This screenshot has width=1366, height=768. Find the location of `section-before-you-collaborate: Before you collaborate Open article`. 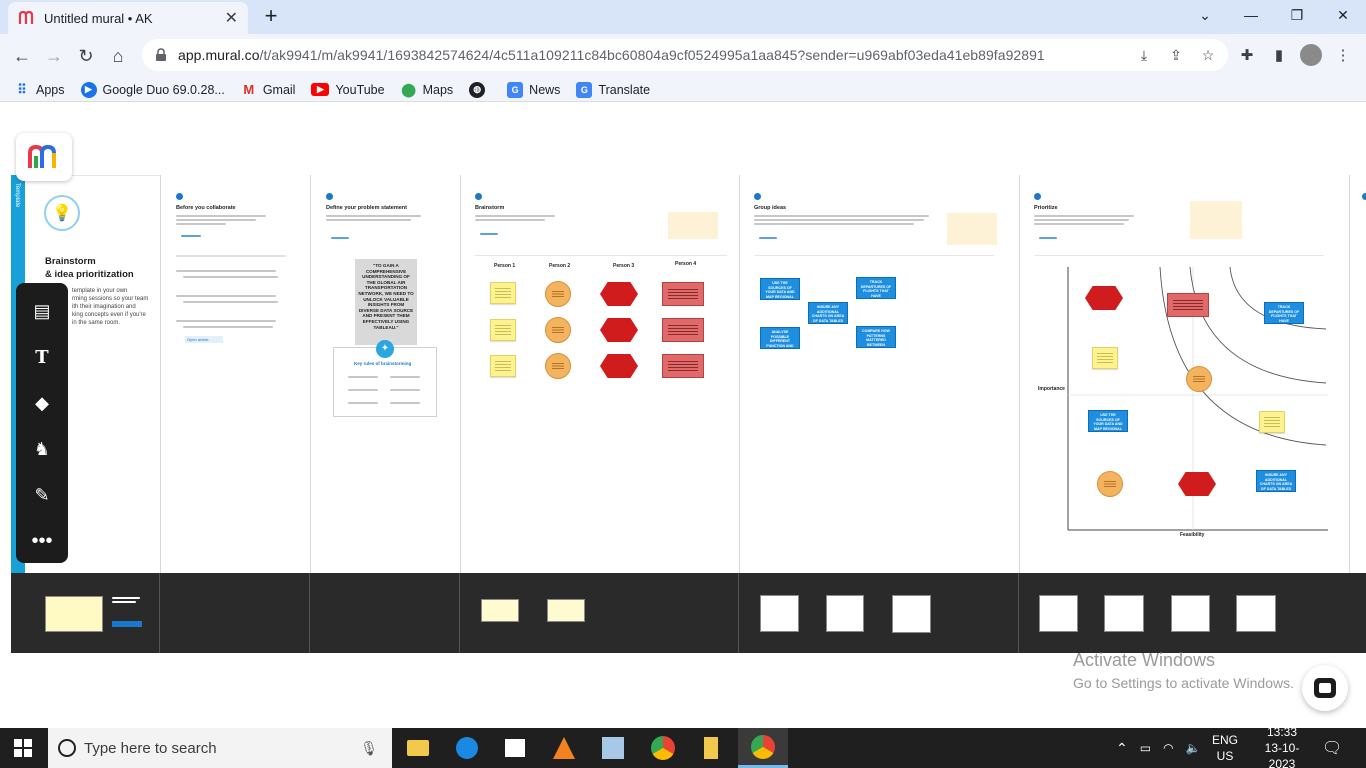

section-before-you-collaborate: Before you collaborate Open article is located at coordinates (235, 374).